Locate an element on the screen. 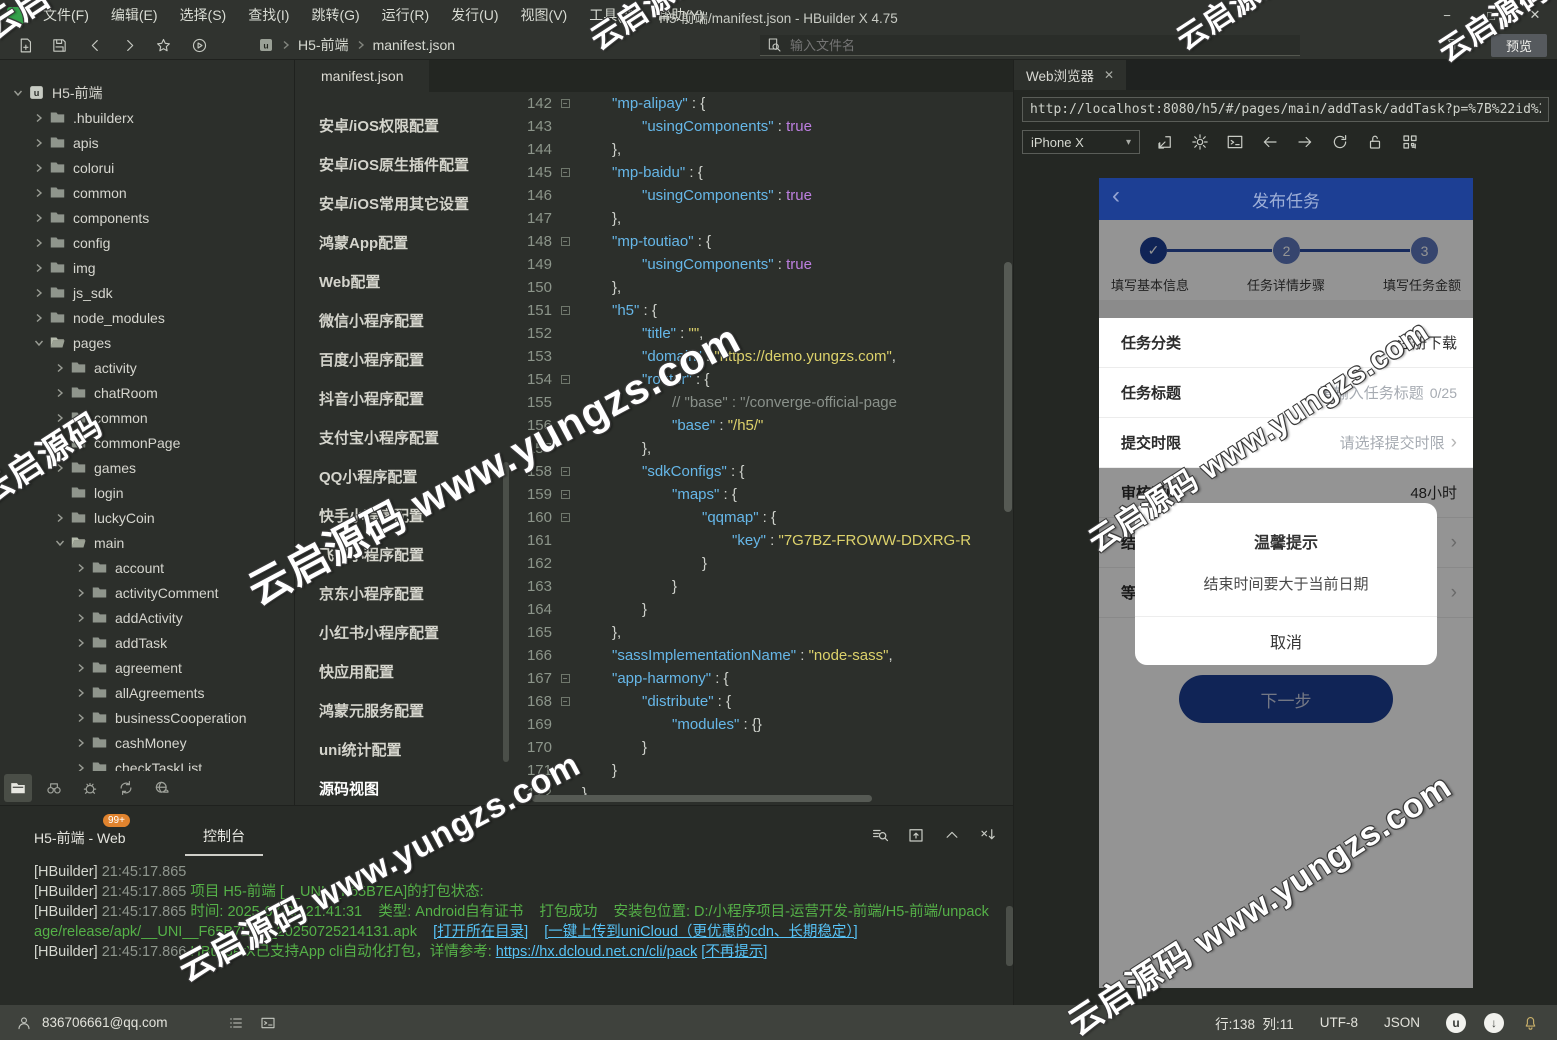 This screenshot has width=1557, height=1040. tree-item-apis: apis is located at coordinates (147, 142).